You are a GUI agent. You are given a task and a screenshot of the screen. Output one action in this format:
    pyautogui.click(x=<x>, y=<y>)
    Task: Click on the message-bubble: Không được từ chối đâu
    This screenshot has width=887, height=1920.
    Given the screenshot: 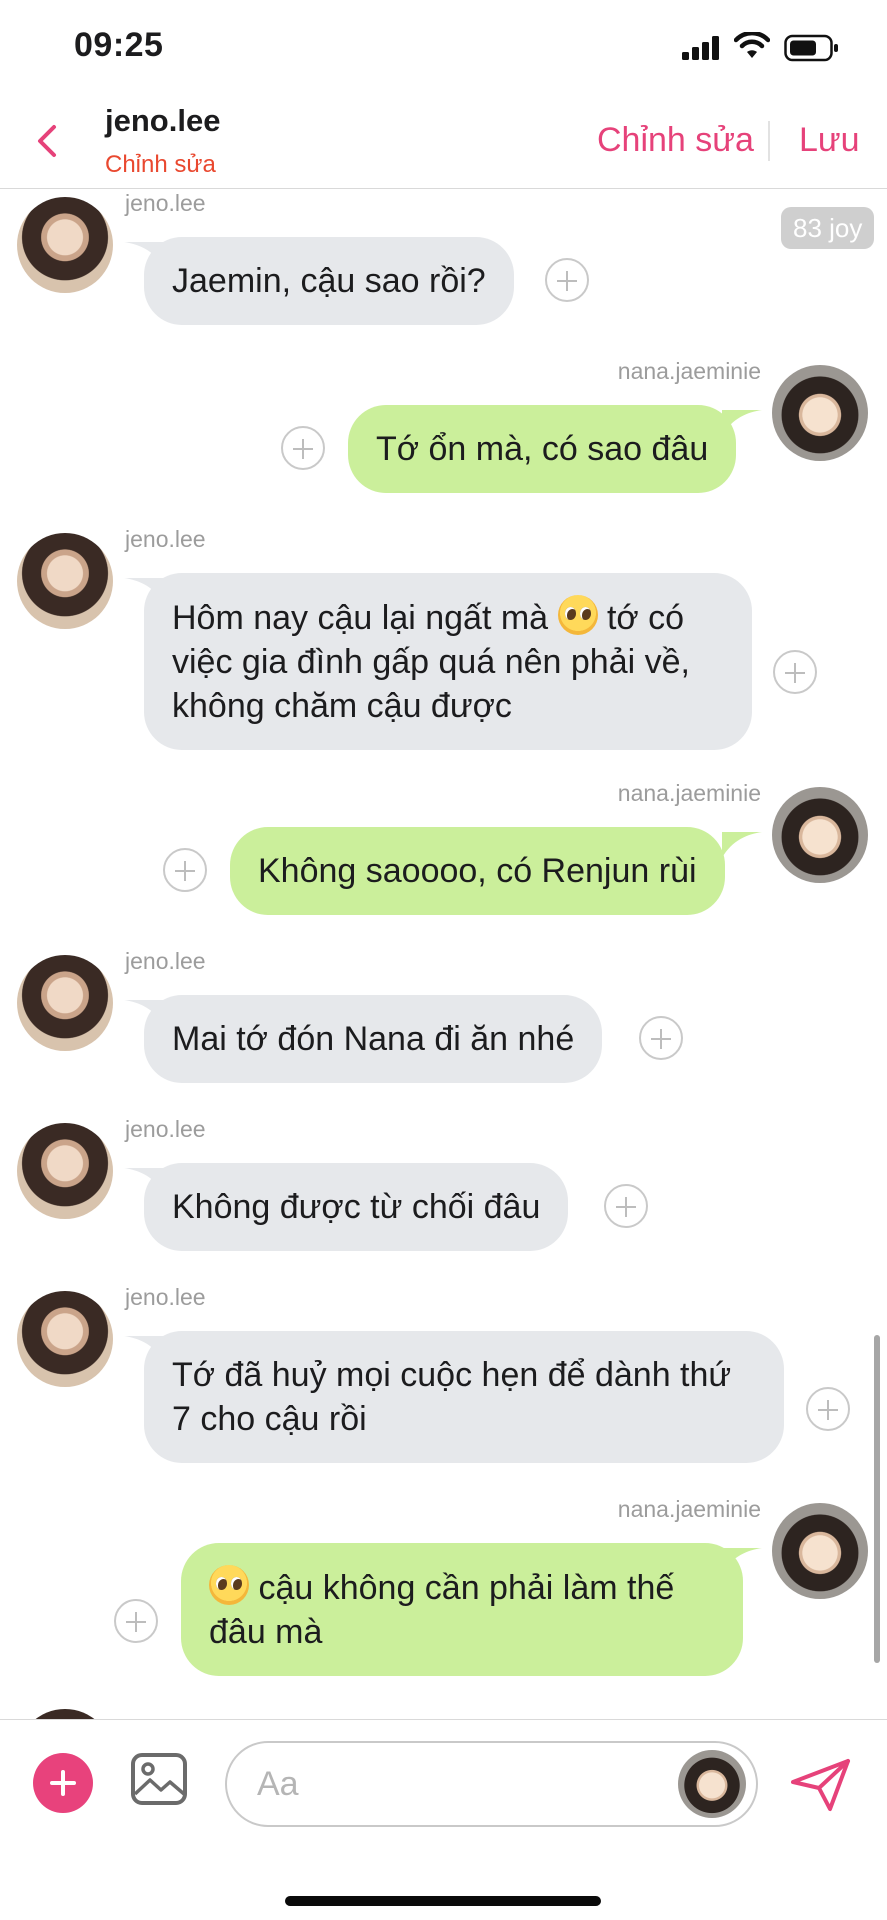 What is the action you would take?
    pyautogui.click(x=356, y=1207)
    